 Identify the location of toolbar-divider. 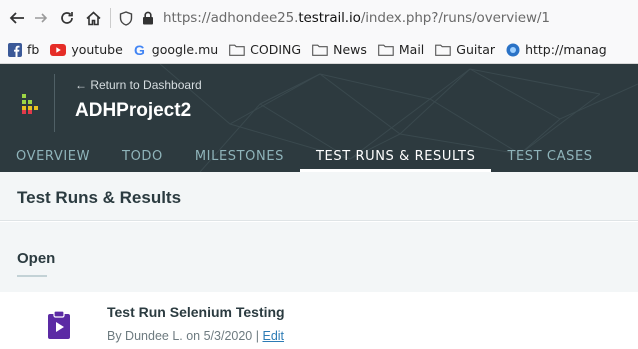
(110, 18).